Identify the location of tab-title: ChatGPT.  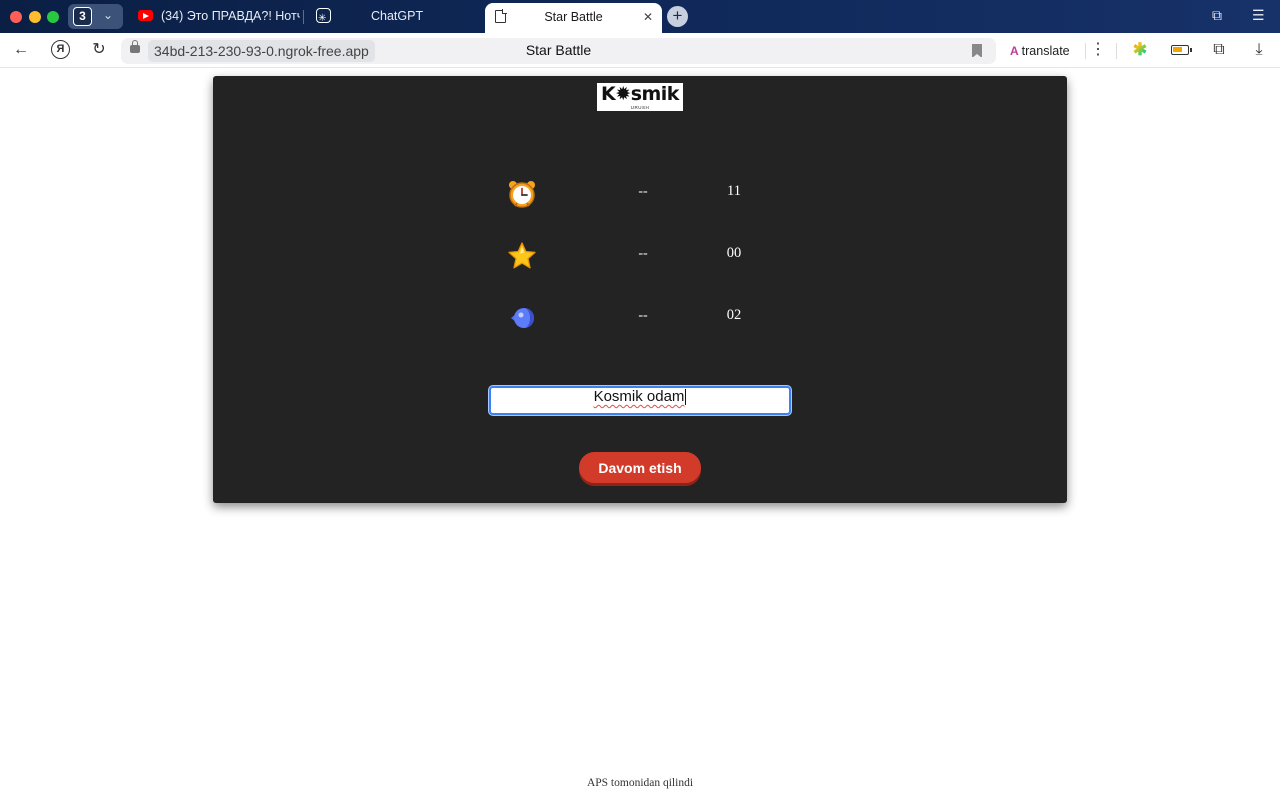
(397, 16).